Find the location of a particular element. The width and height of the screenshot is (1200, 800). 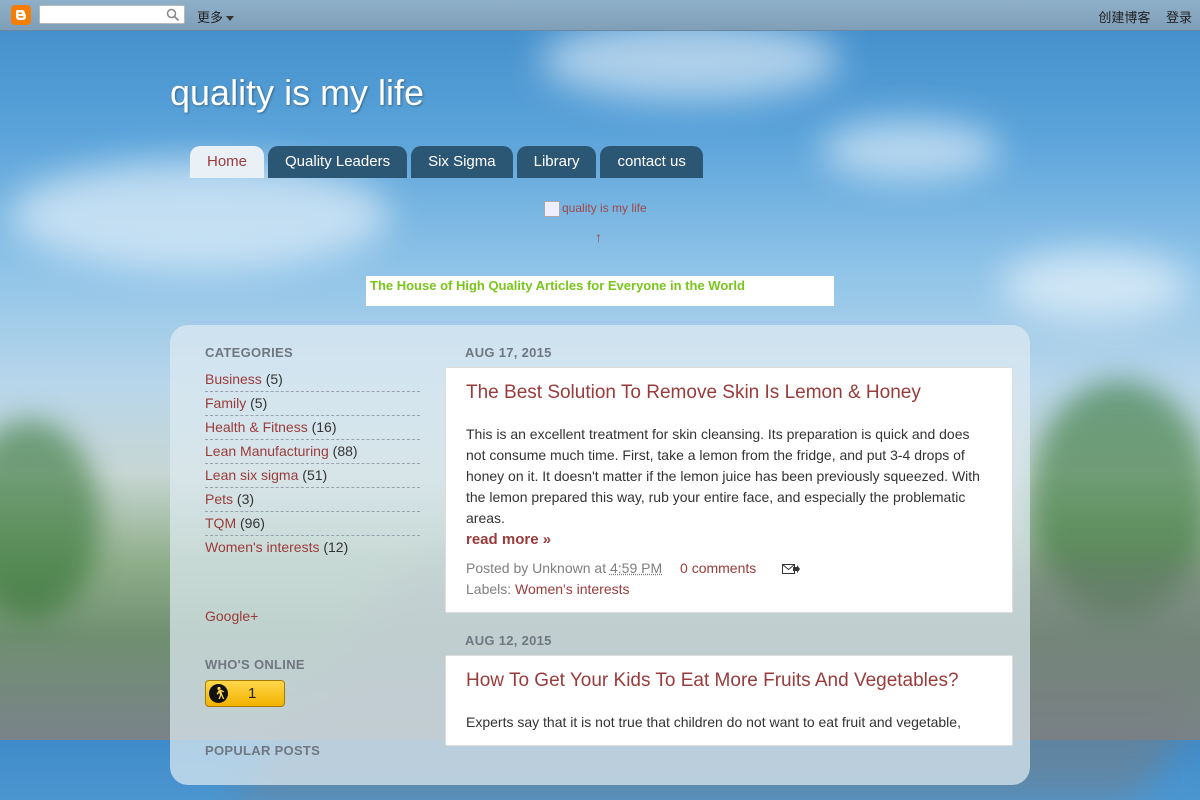

category-link: TQM is located at coordinates (220, 523).